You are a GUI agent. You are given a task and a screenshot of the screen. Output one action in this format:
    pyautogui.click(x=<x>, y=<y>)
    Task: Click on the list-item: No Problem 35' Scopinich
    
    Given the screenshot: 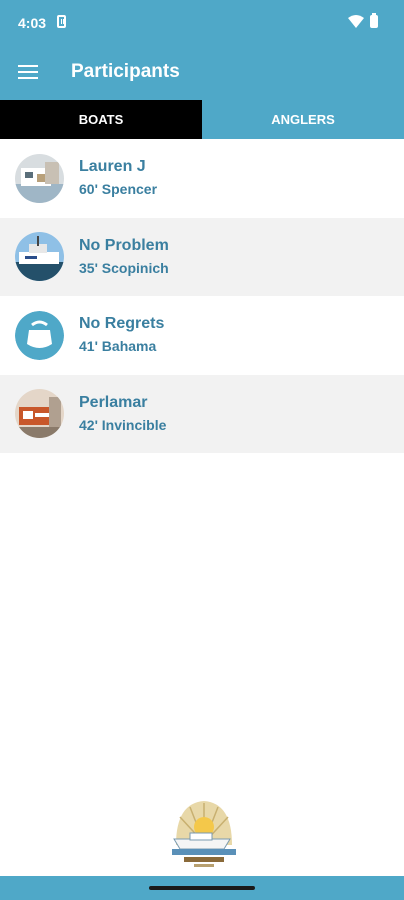 What is the action you would take?
    pyautogui.click(x=202, y=256)
    